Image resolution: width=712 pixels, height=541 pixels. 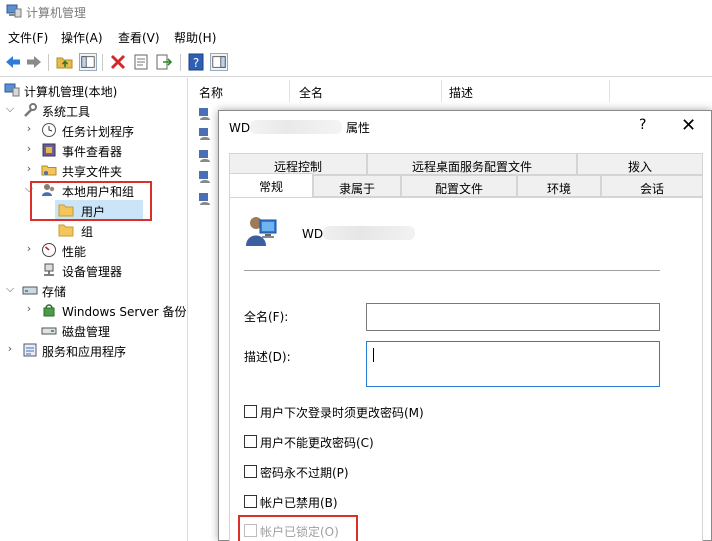 What do you see at coordinates (84, 352) in the screenshot?
I see `tree-label: 服务和应用程序` at bounding box center [84, 352].